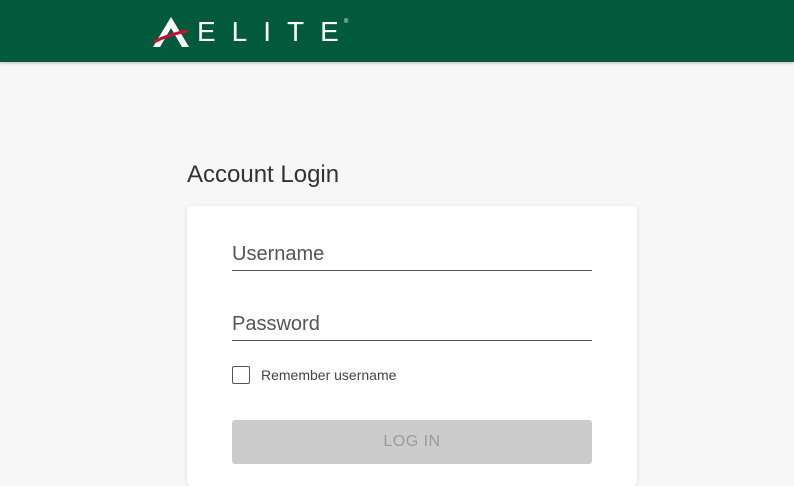  I want to click on remember-username: Remember username, so click(314, 375).